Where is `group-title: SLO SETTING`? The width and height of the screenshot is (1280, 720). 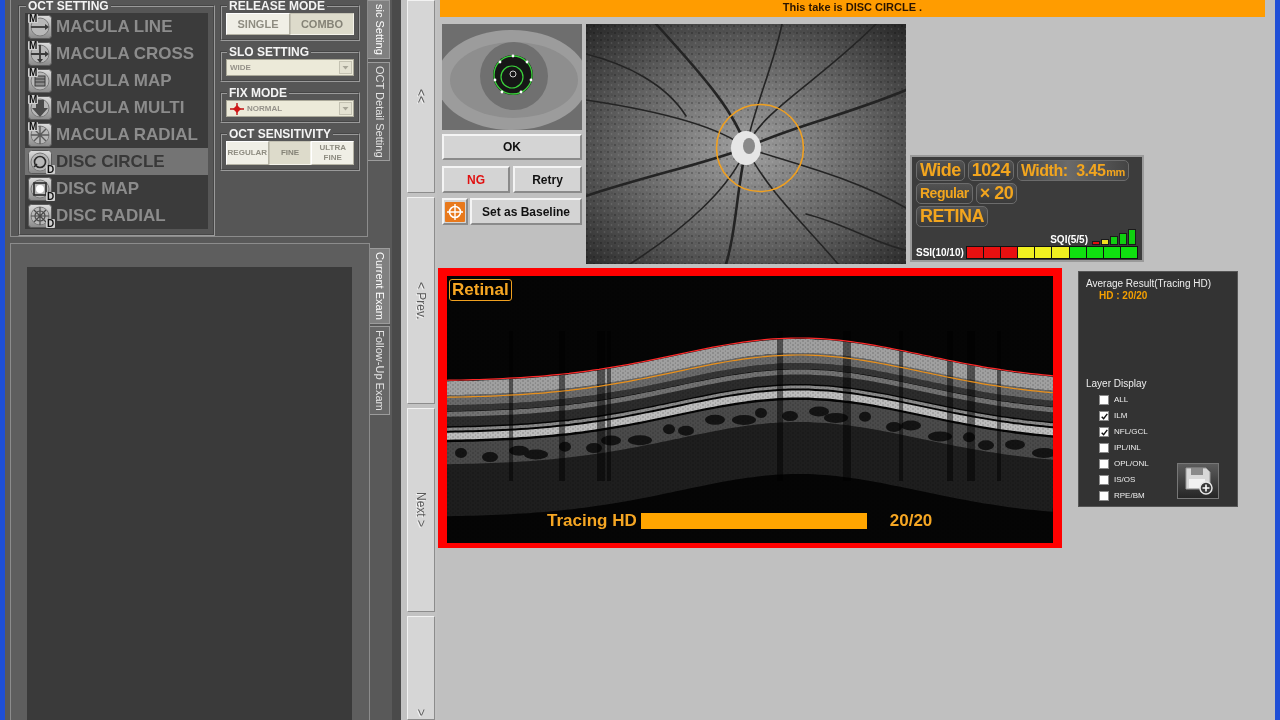
group-title: SLO SETTING is located at coordinates (269, 52).